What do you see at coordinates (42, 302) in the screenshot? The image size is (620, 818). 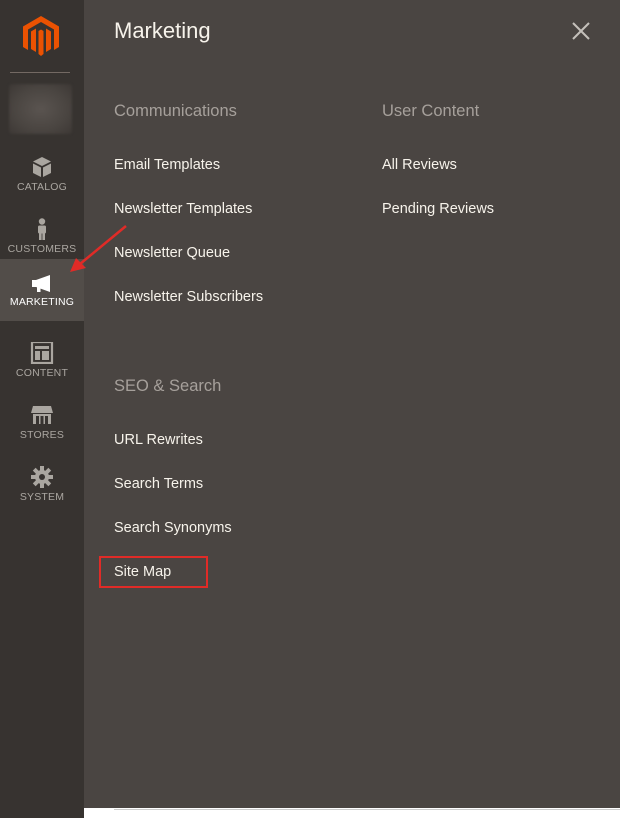 I see `sidebar-item-label: MARKETING` at bounding box center [42, 302].